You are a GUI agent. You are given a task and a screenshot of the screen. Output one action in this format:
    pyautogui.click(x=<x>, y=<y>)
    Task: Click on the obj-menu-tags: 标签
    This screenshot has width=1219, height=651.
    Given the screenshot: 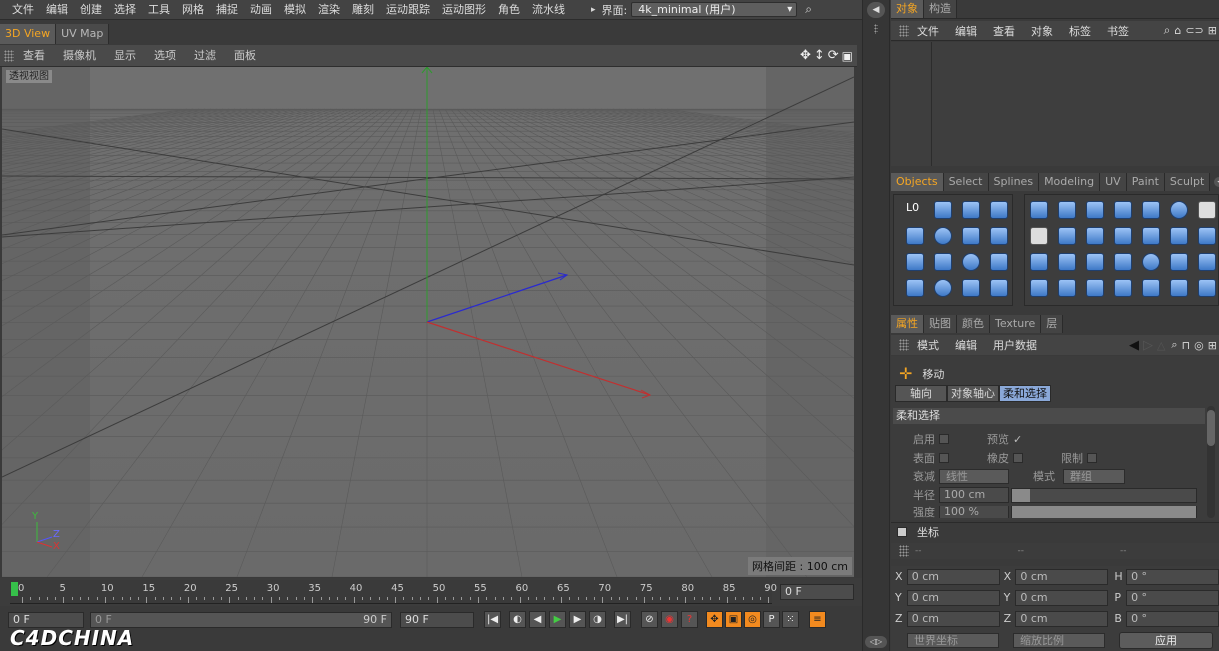 What is the action you would take?
    pyautogui.click(x=1080, y=31)
    